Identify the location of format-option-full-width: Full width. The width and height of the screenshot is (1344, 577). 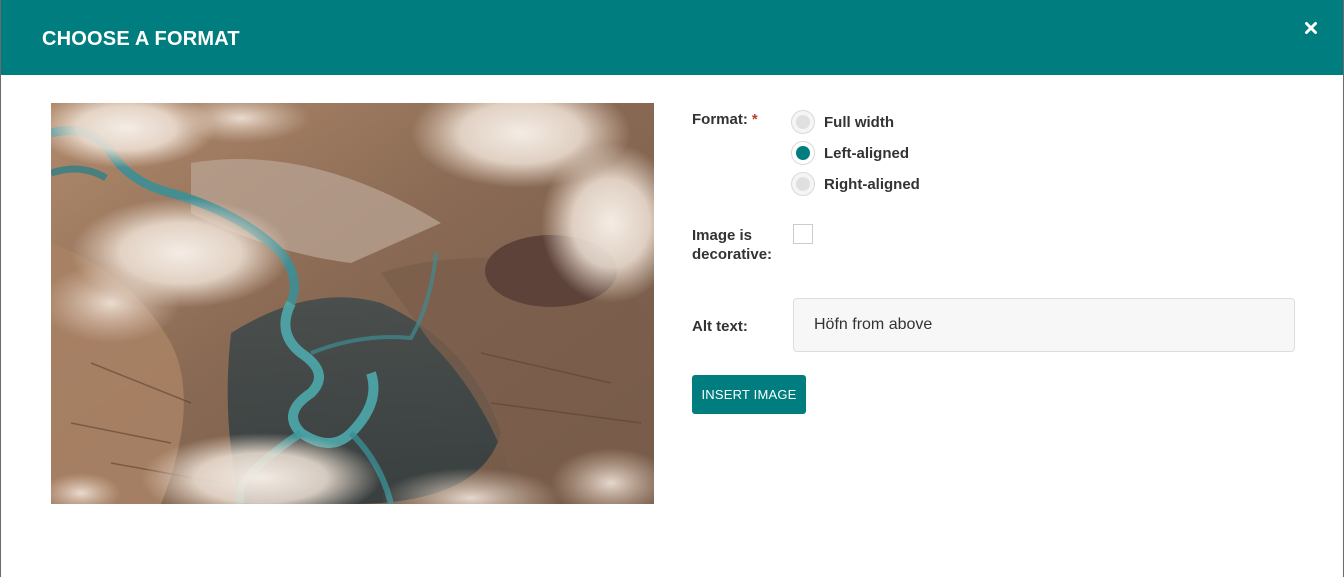
(842, 122).